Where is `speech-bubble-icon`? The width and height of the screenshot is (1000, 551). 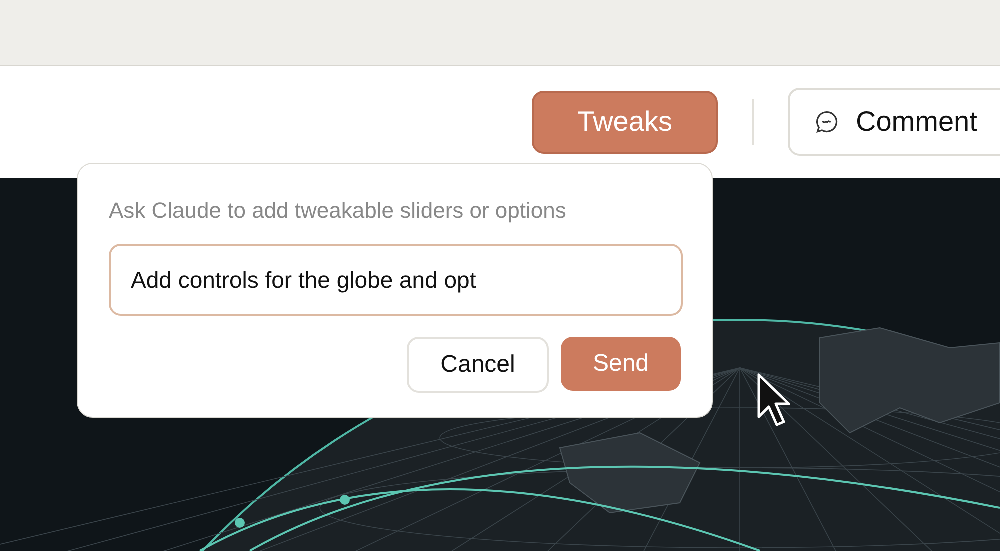
speech-bubble-icon is located at coordinates (827, 122).